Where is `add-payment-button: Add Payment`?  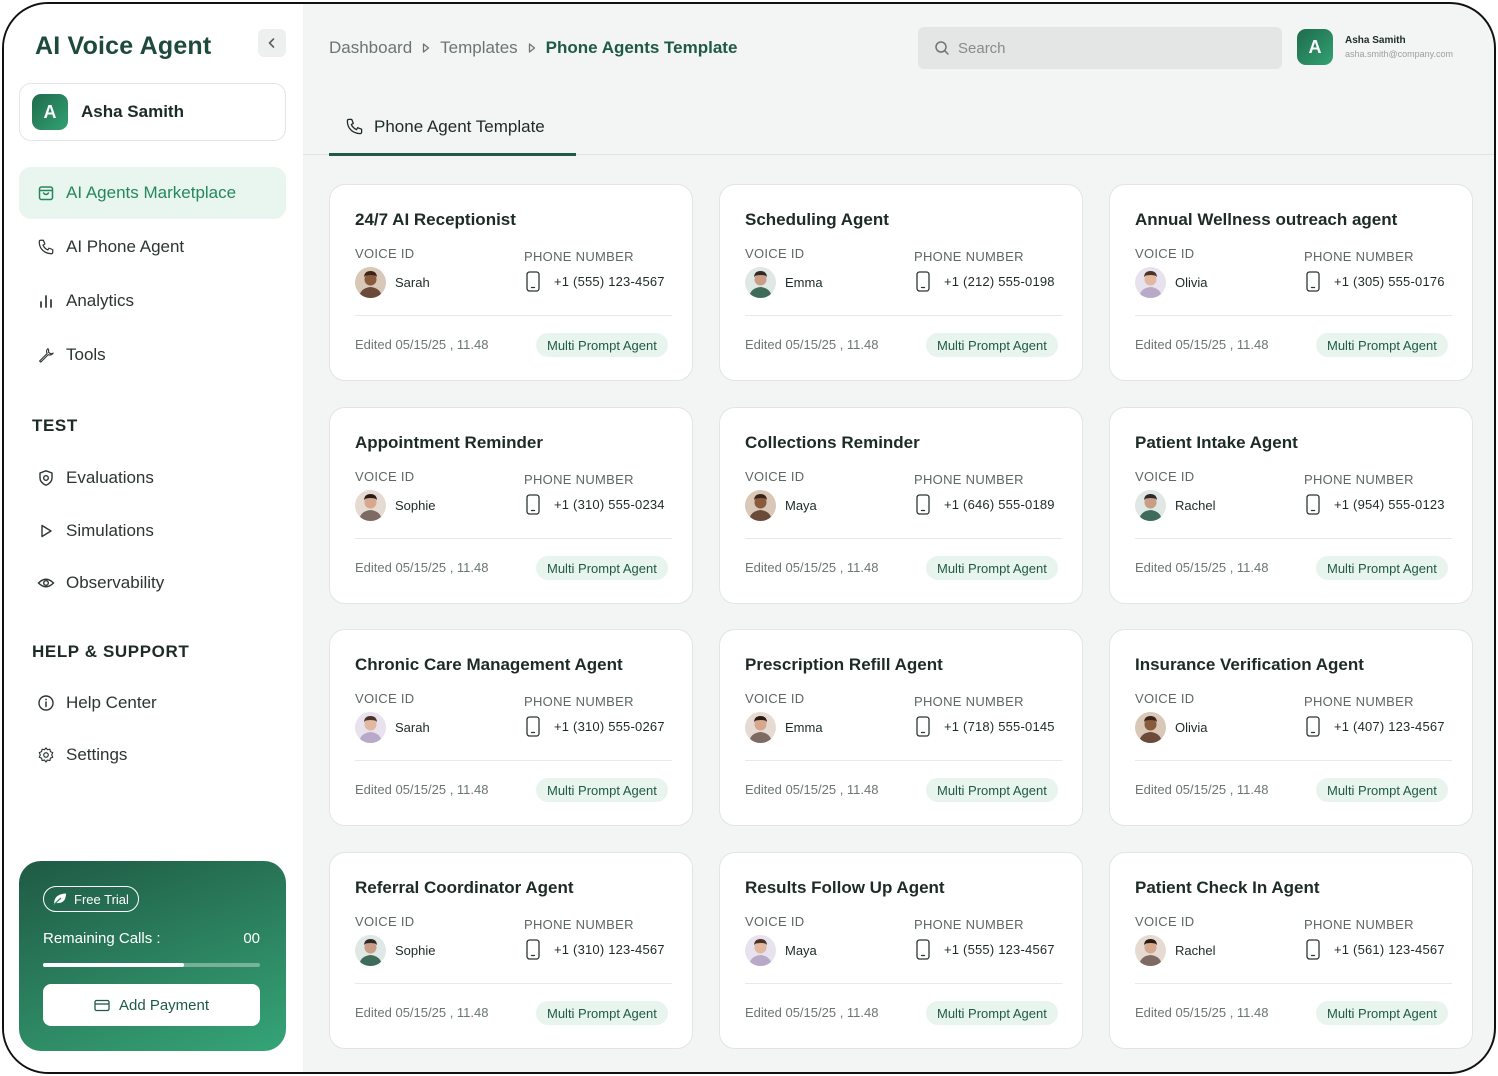
add-payment-button: Add Payment is located at coordinates (151, 1005).